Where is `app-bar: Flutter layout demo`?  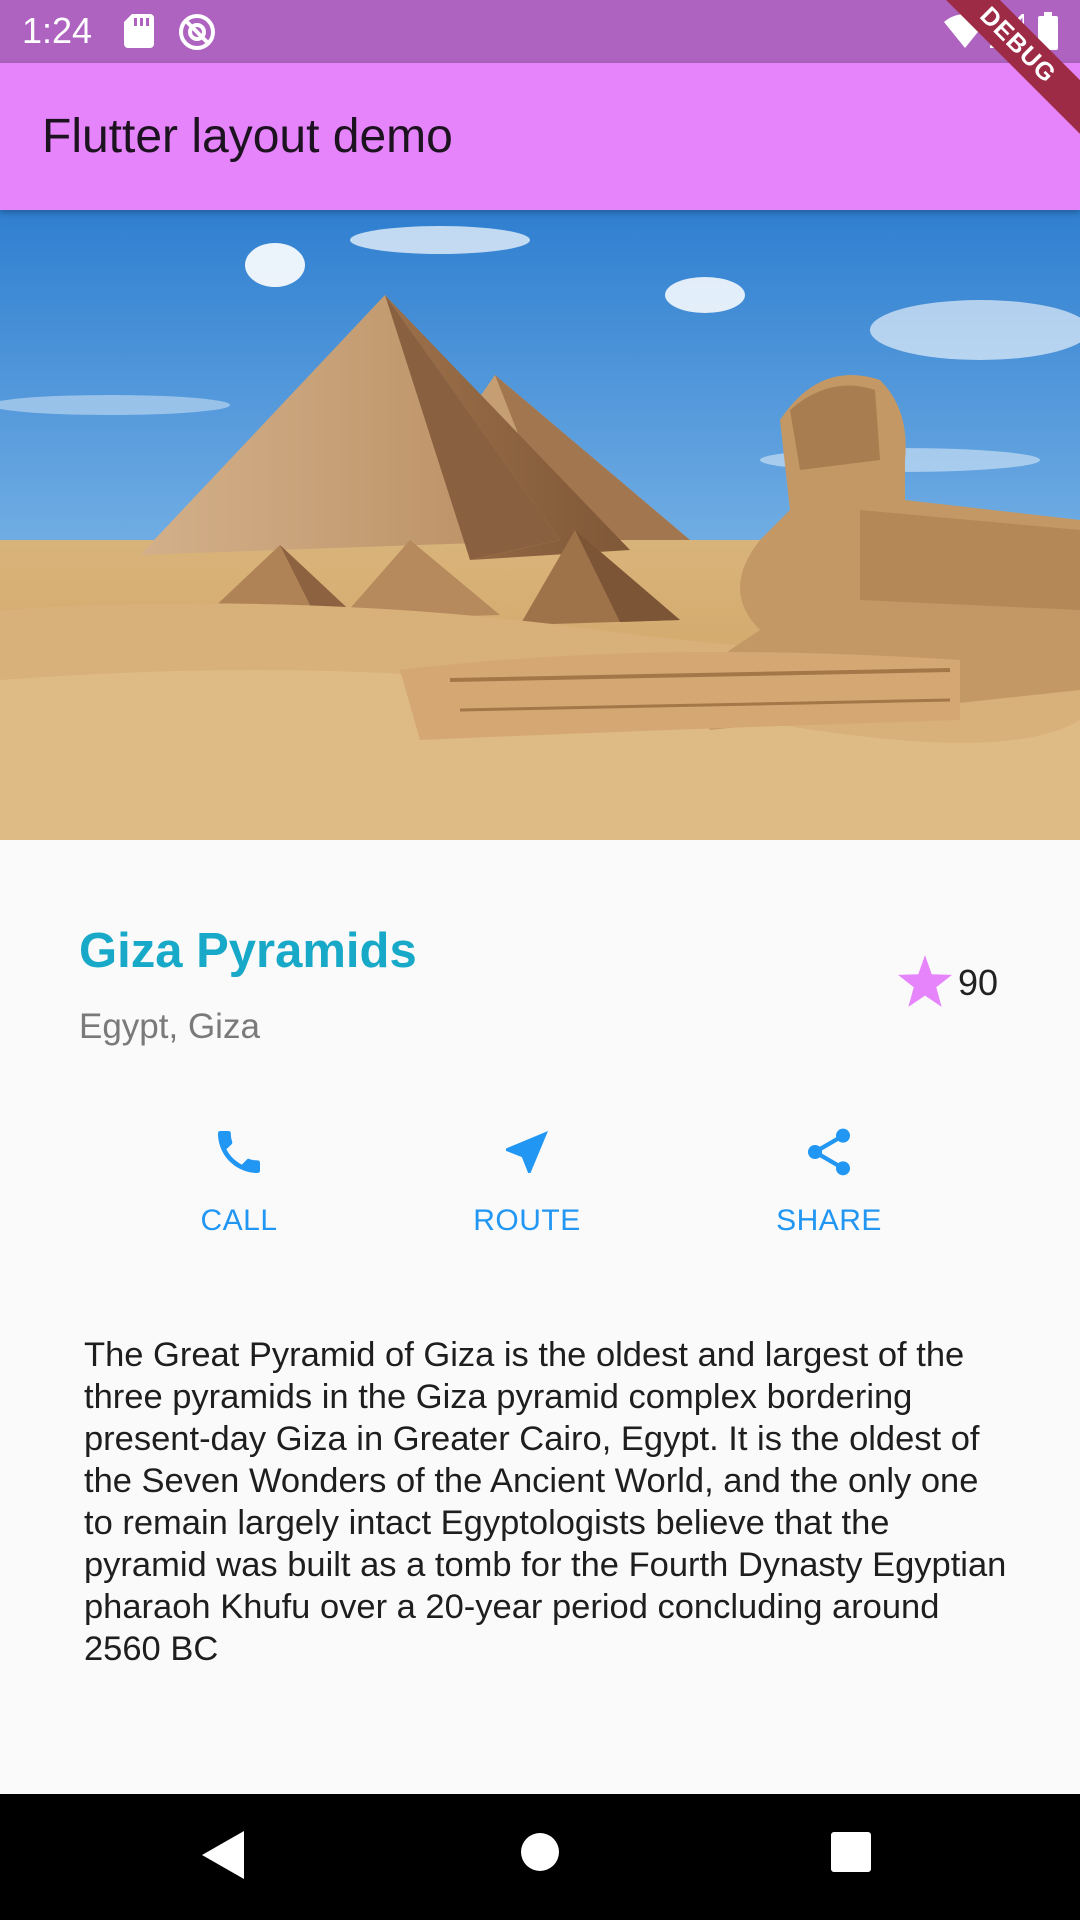
app-bar: Flutter layout demo is located at coordinates (540, 136).